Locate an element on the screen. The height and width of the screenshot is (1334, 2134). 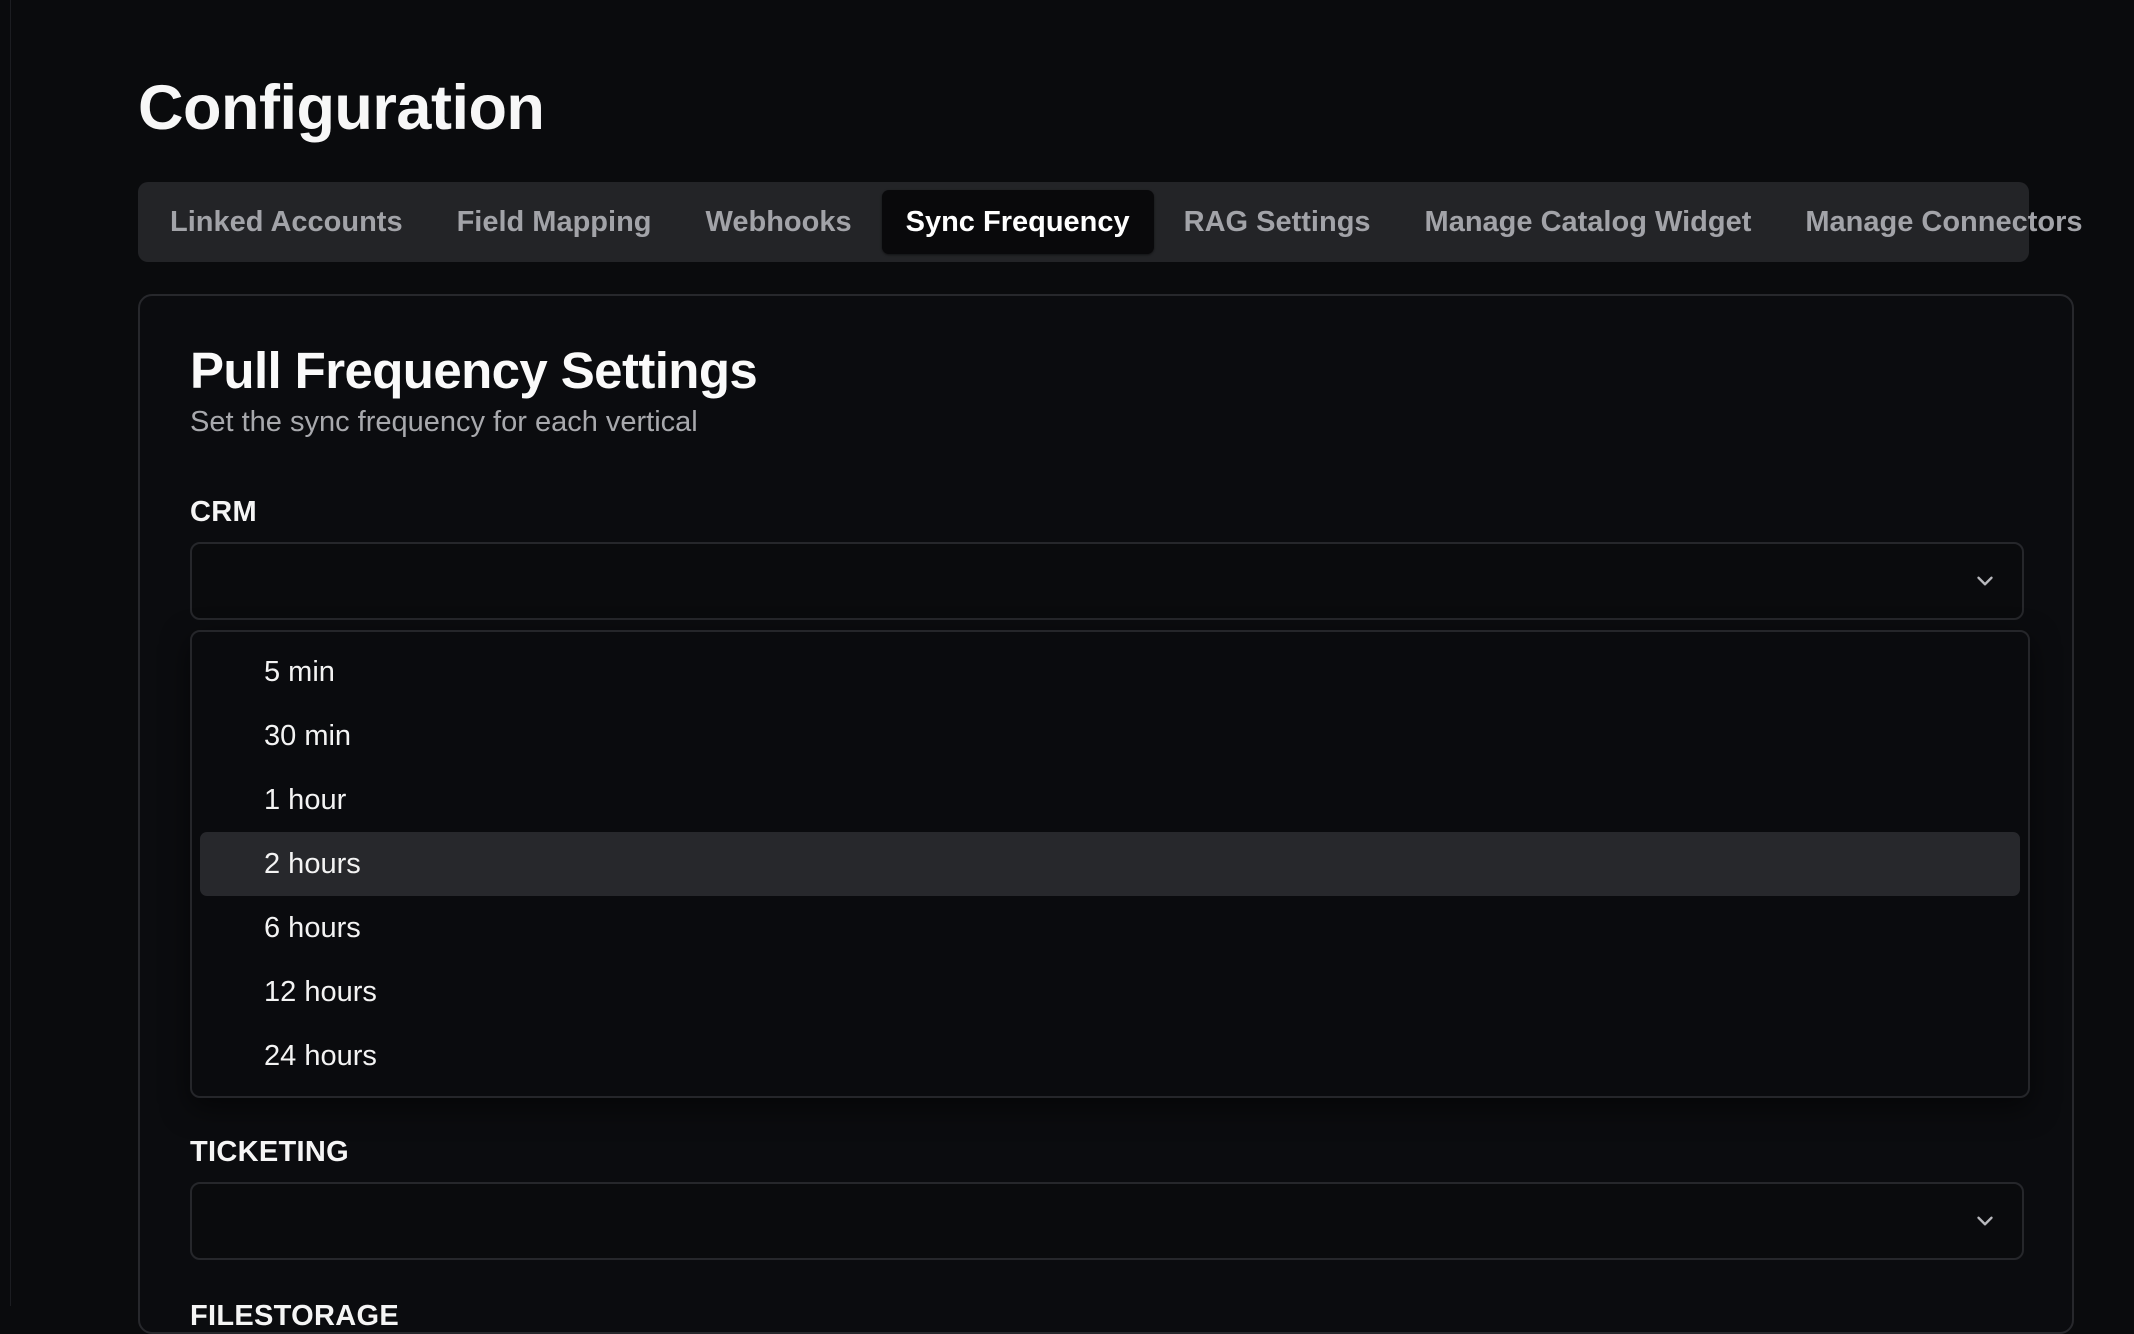
left-sidebar-border is located at coordinates (5, 653).